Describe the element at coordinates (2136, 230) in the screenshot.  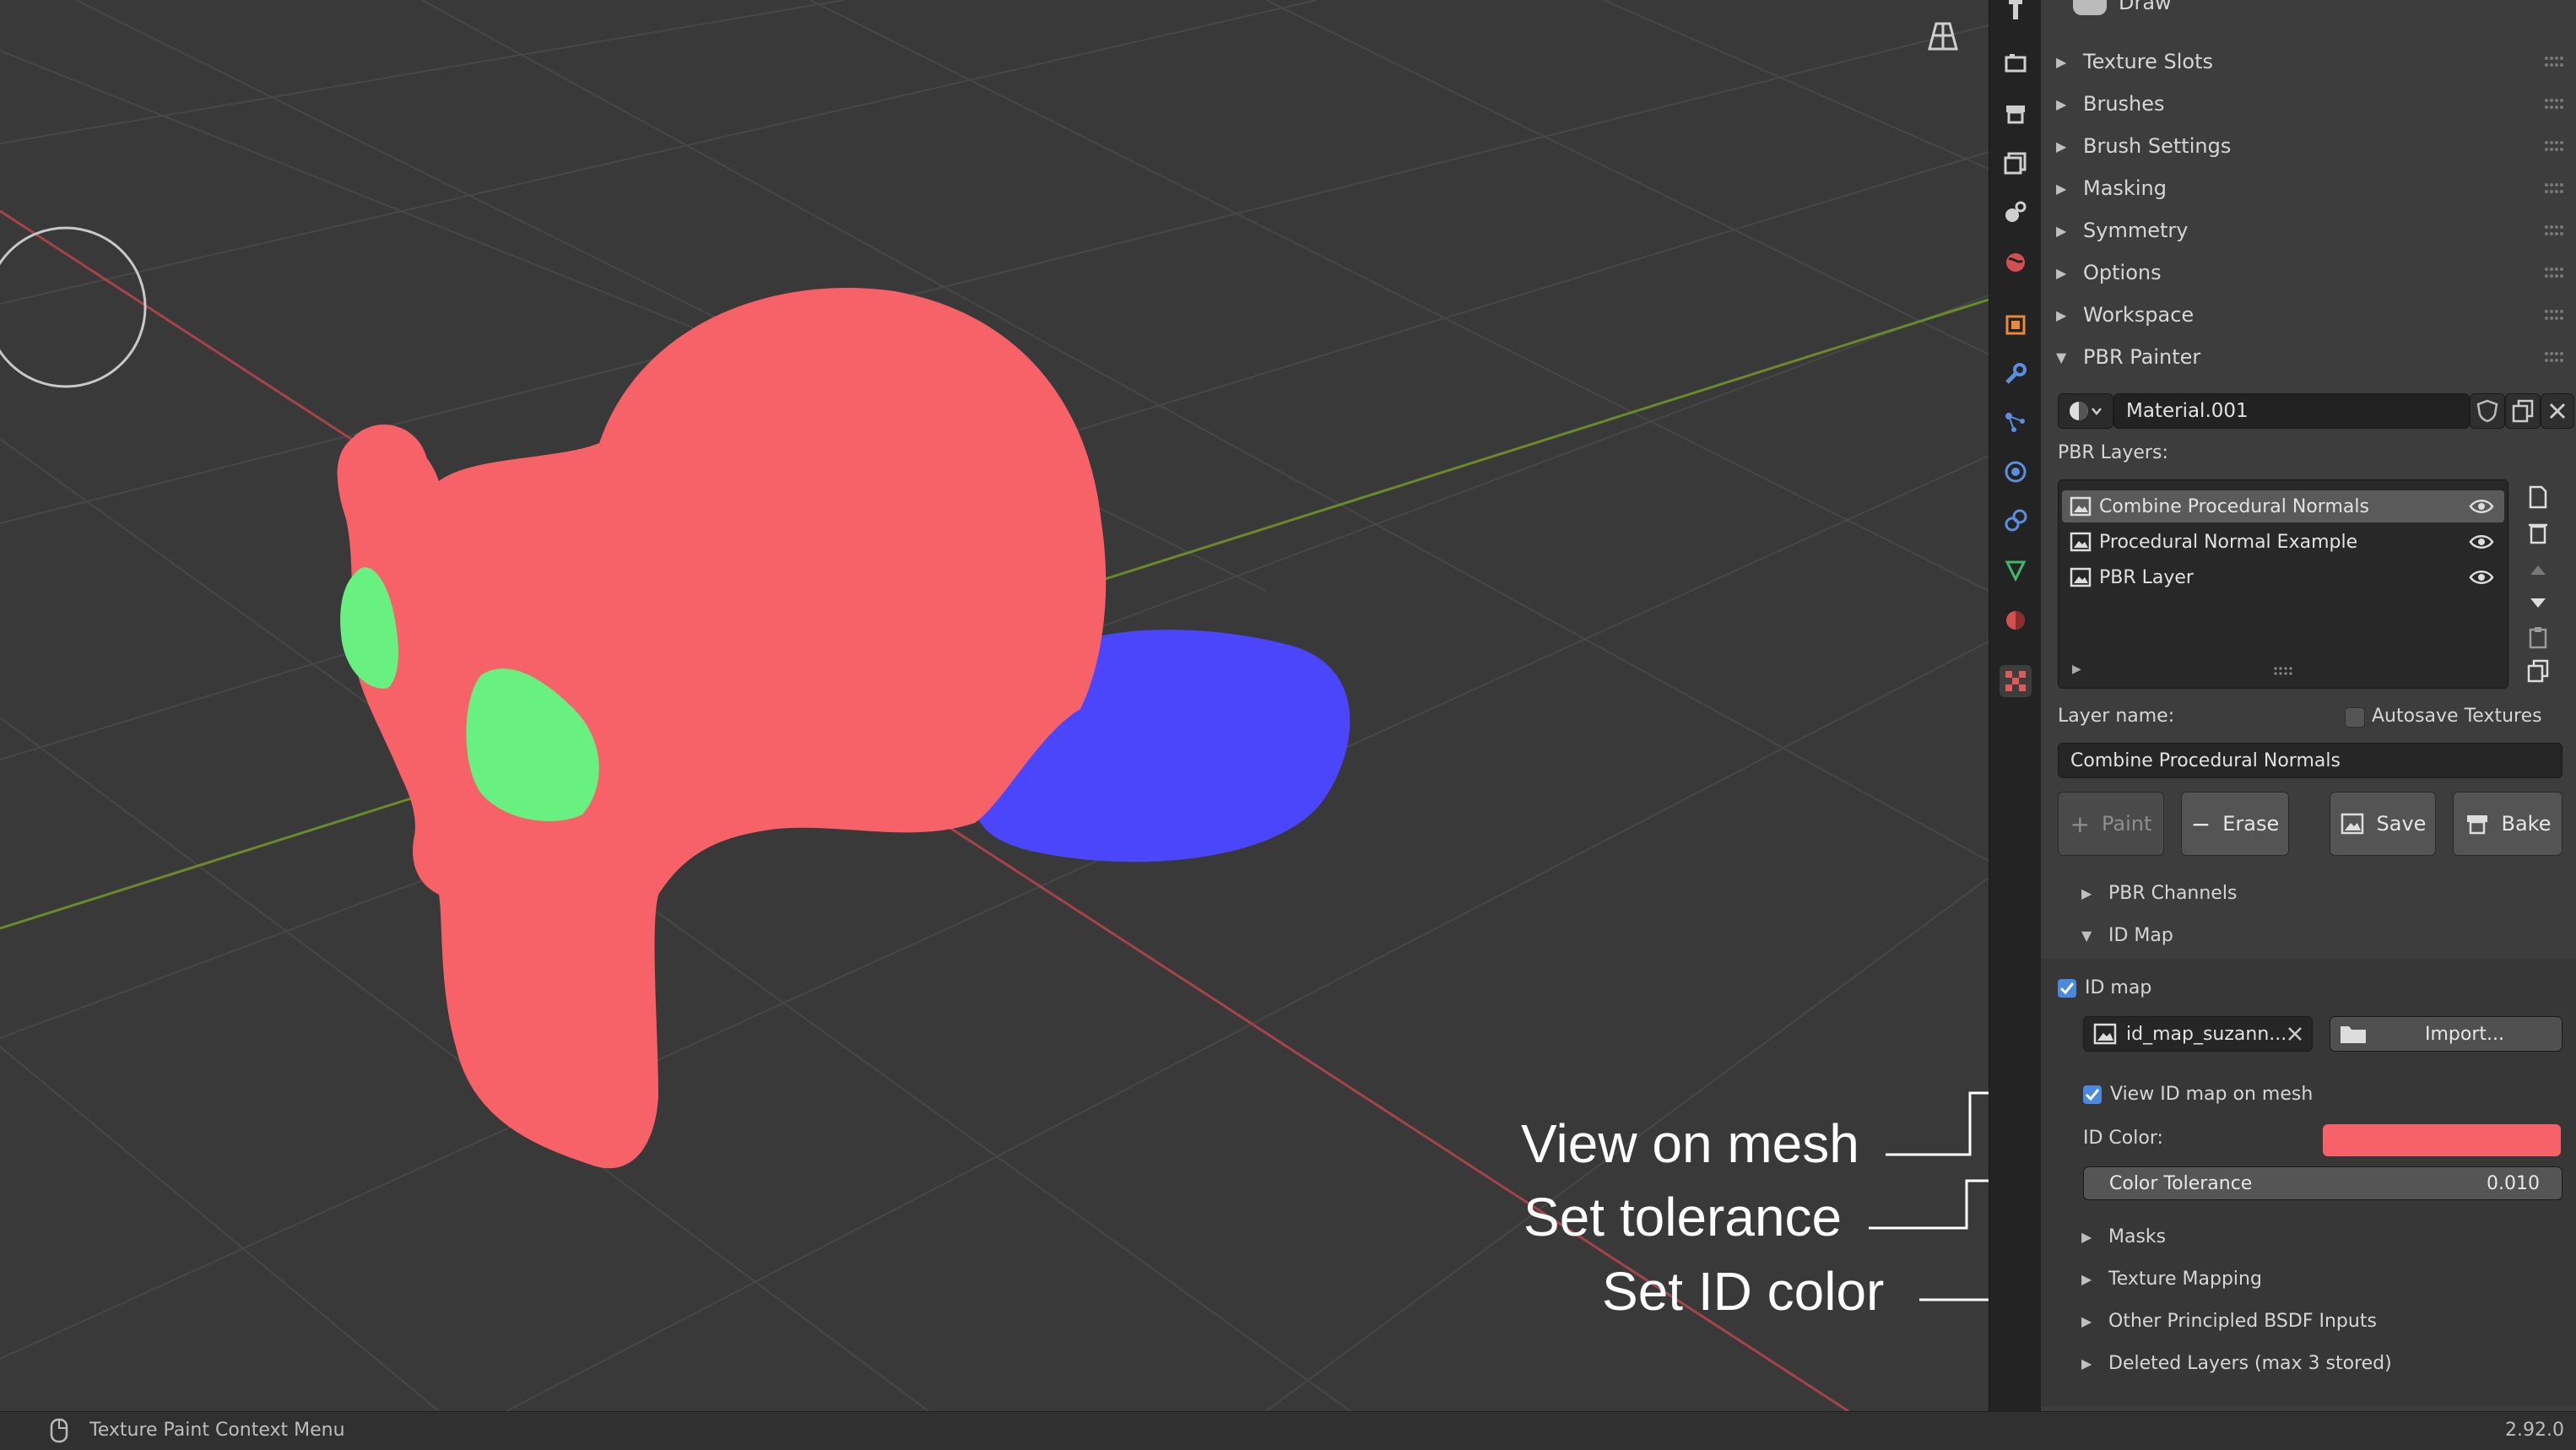
I see `section-label: Symmetry` at that location.